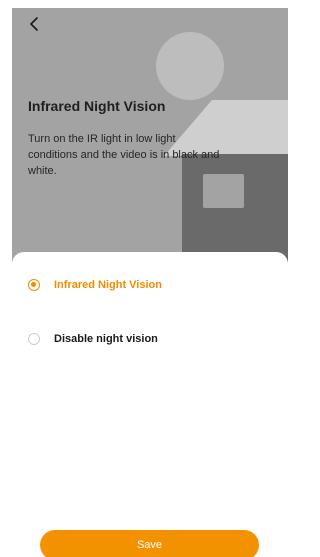  I want to click on house-window, so click(223, 191).